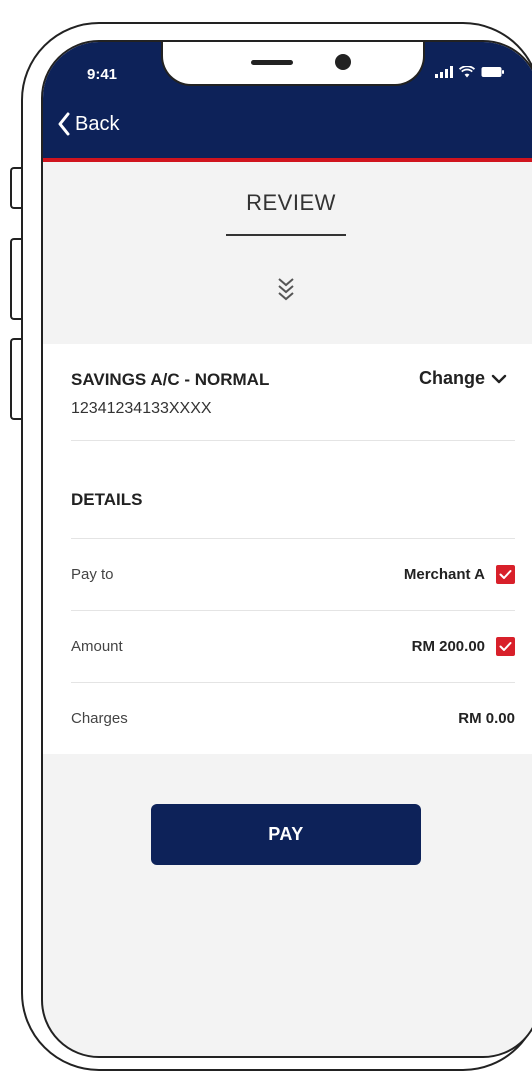 This screenshot has width=532, height=1073. Describe the element at coordinates (97, 123) in the screenshot. I see `back-label: Back` at that location.